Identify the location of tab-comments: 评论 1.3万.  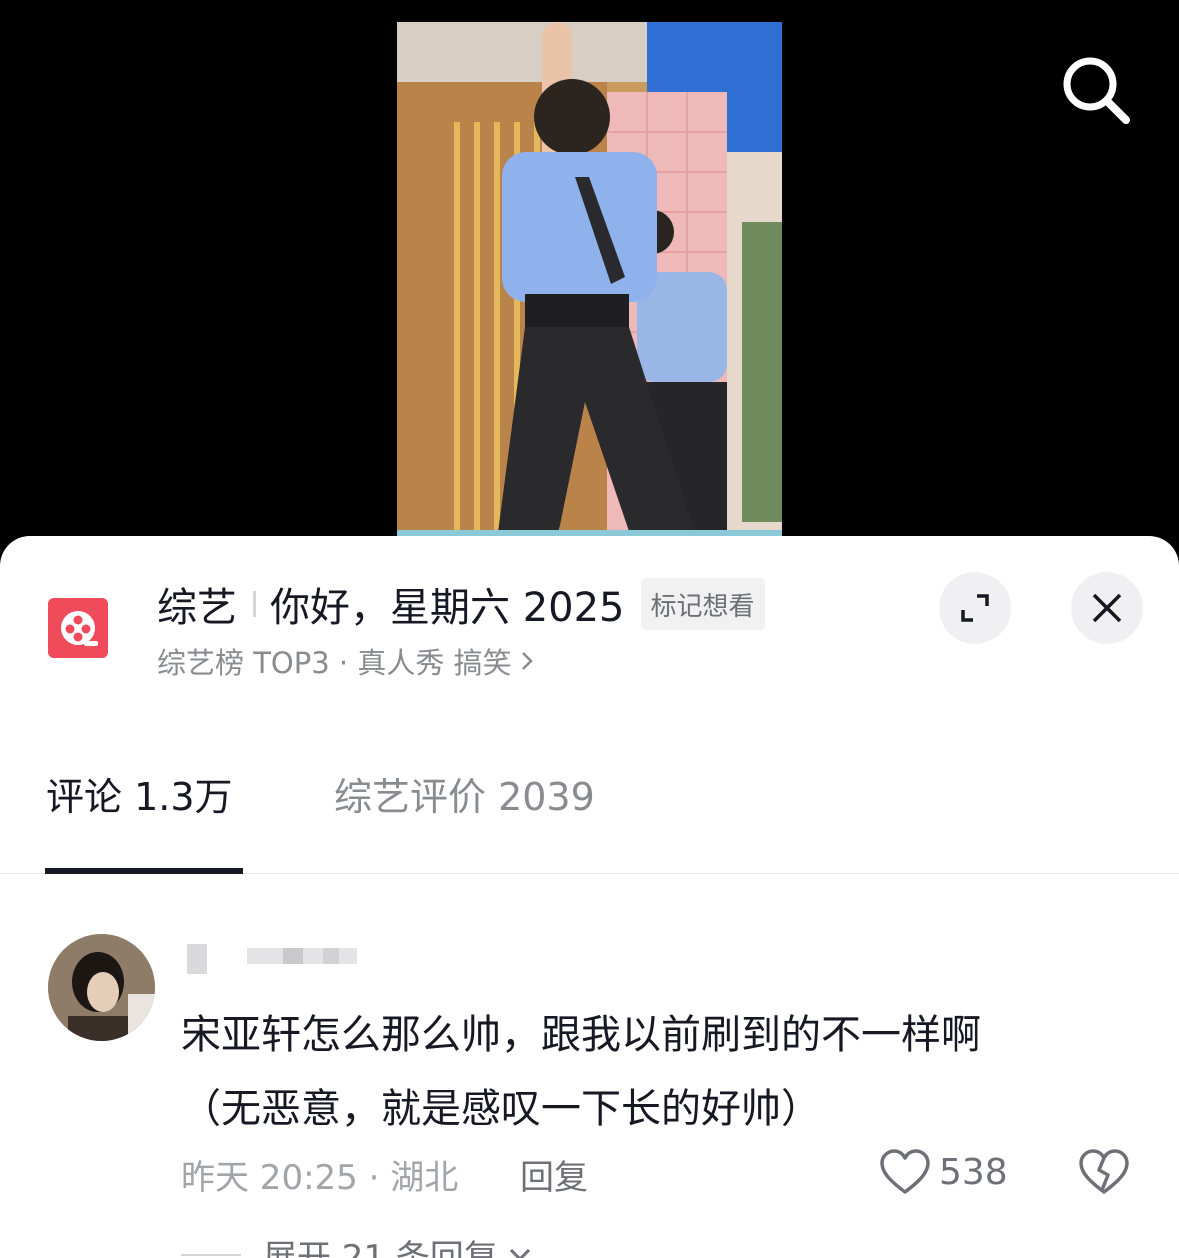
(139, 820).